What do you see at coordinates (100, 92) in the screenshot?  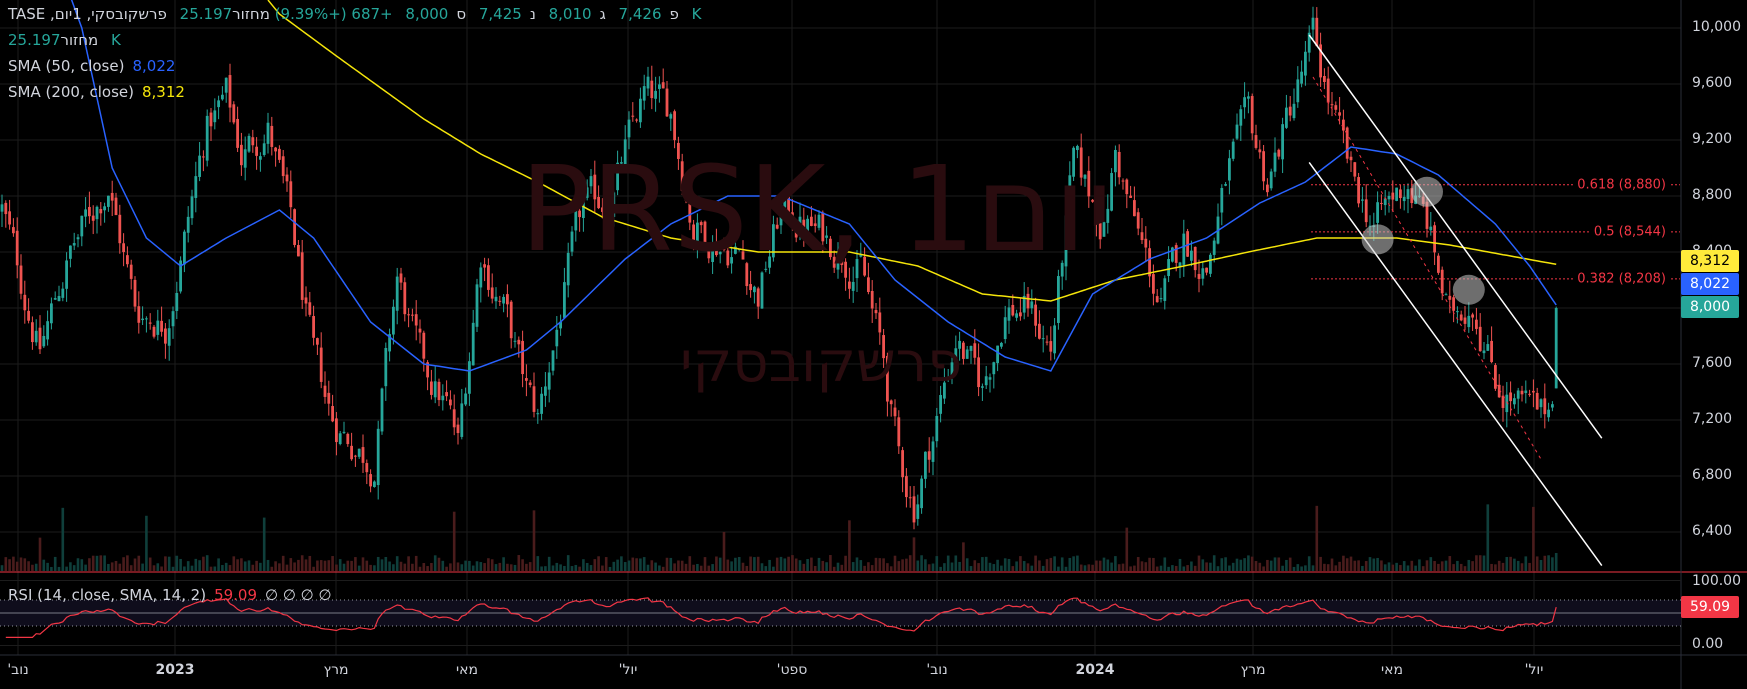 I see `sma200-legend: SMA (200, close) 8,312` at bounding box center [100, 92].